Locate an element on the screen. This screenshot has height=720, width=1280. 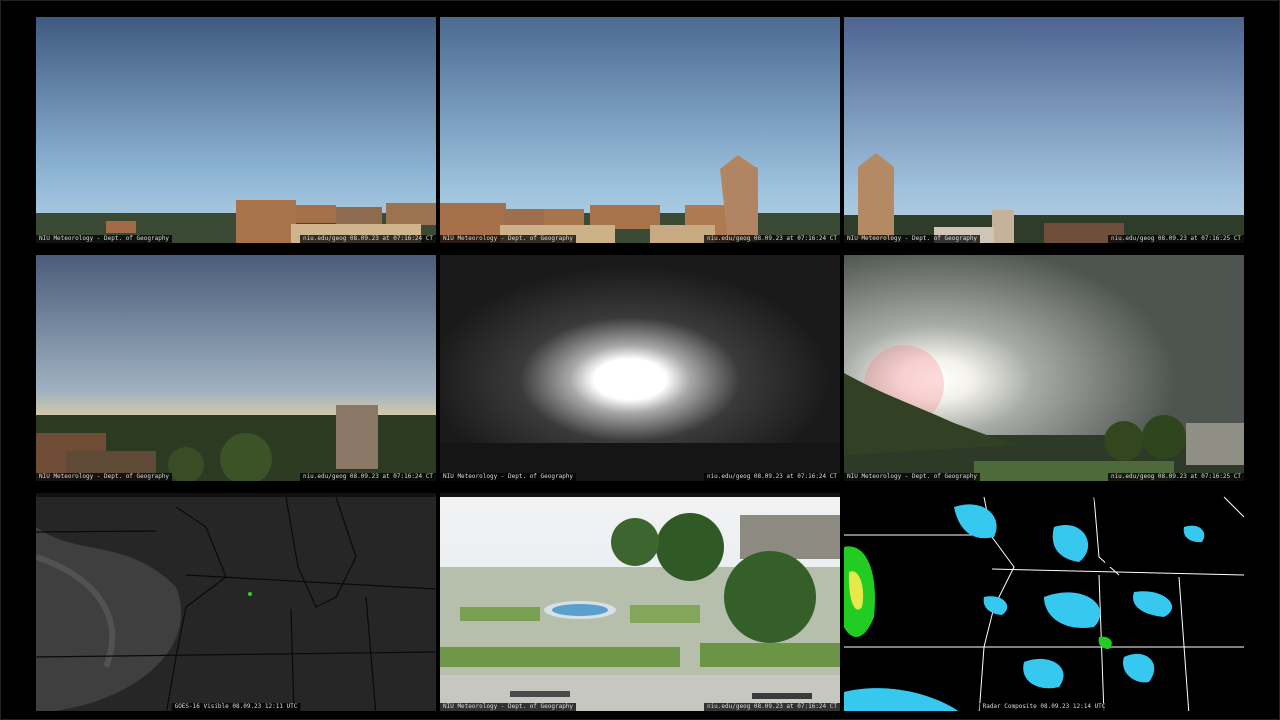
webcam-2-source-caption: NIU Meteorology - Dept. of Geography is located at coordinates (508, 239).